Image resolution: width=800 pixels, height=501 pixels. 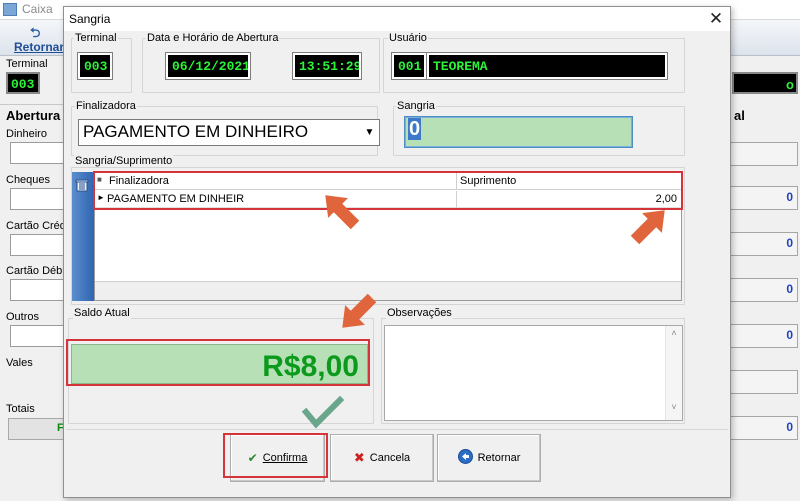 What do you see at coordinates (647, 227) in the screenshot?
I see `arrow-annotation-suprimento` at bounding box center [647, 227].